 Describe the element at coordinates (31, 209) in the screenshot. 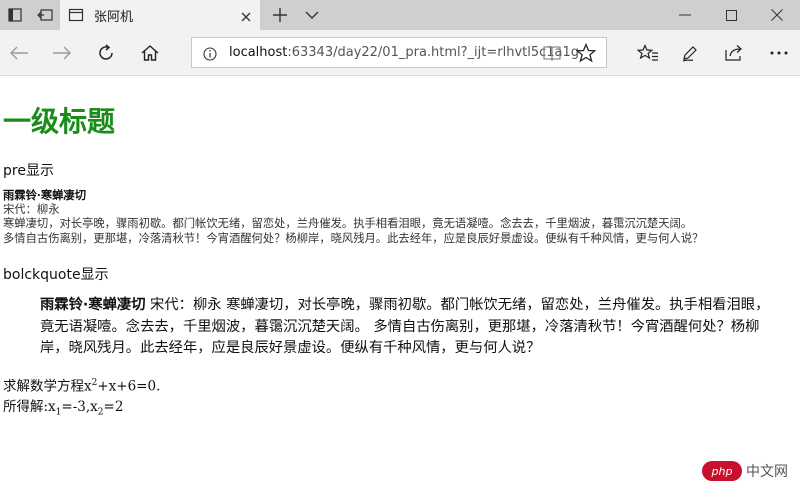

I see `pre-poem-author: 宋代：柳永` at that location.